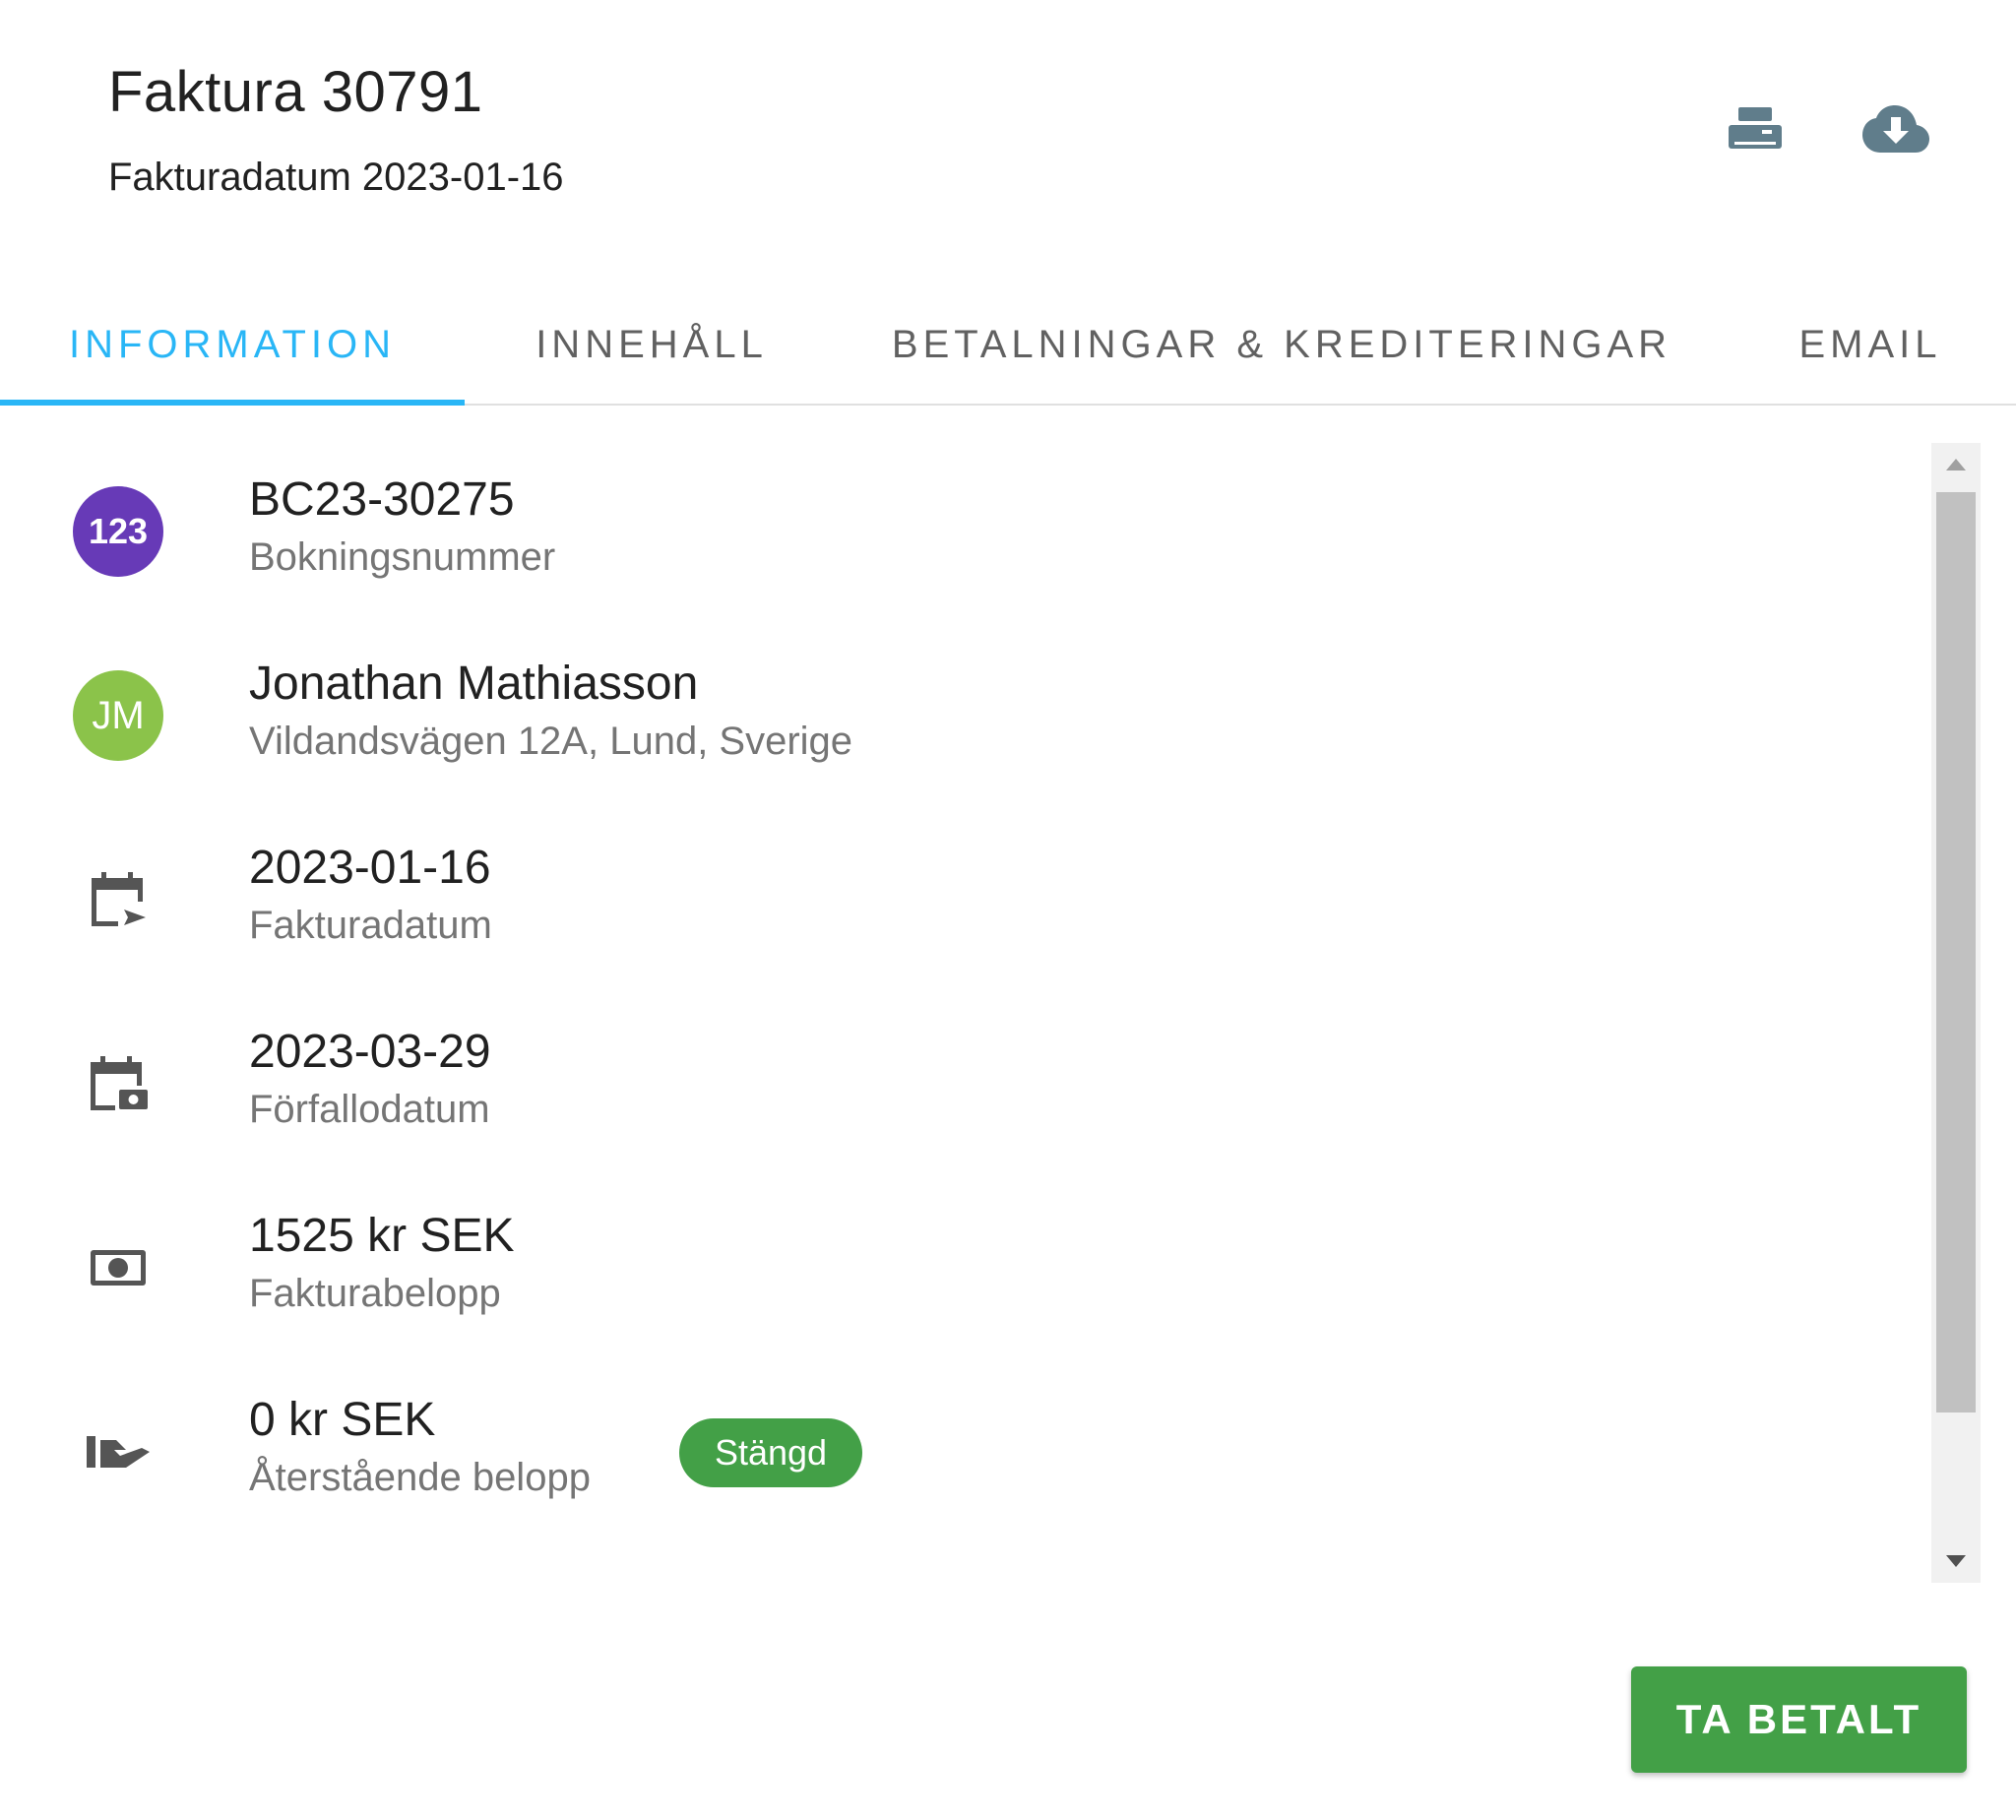 Image resolution: width=2016 pixels, height=1820 pixels. What do you see at coordinates (652, 344) in the screenshot?
I see `tab-innehall: INNEHÅLL` at bounding box center [652, 344].